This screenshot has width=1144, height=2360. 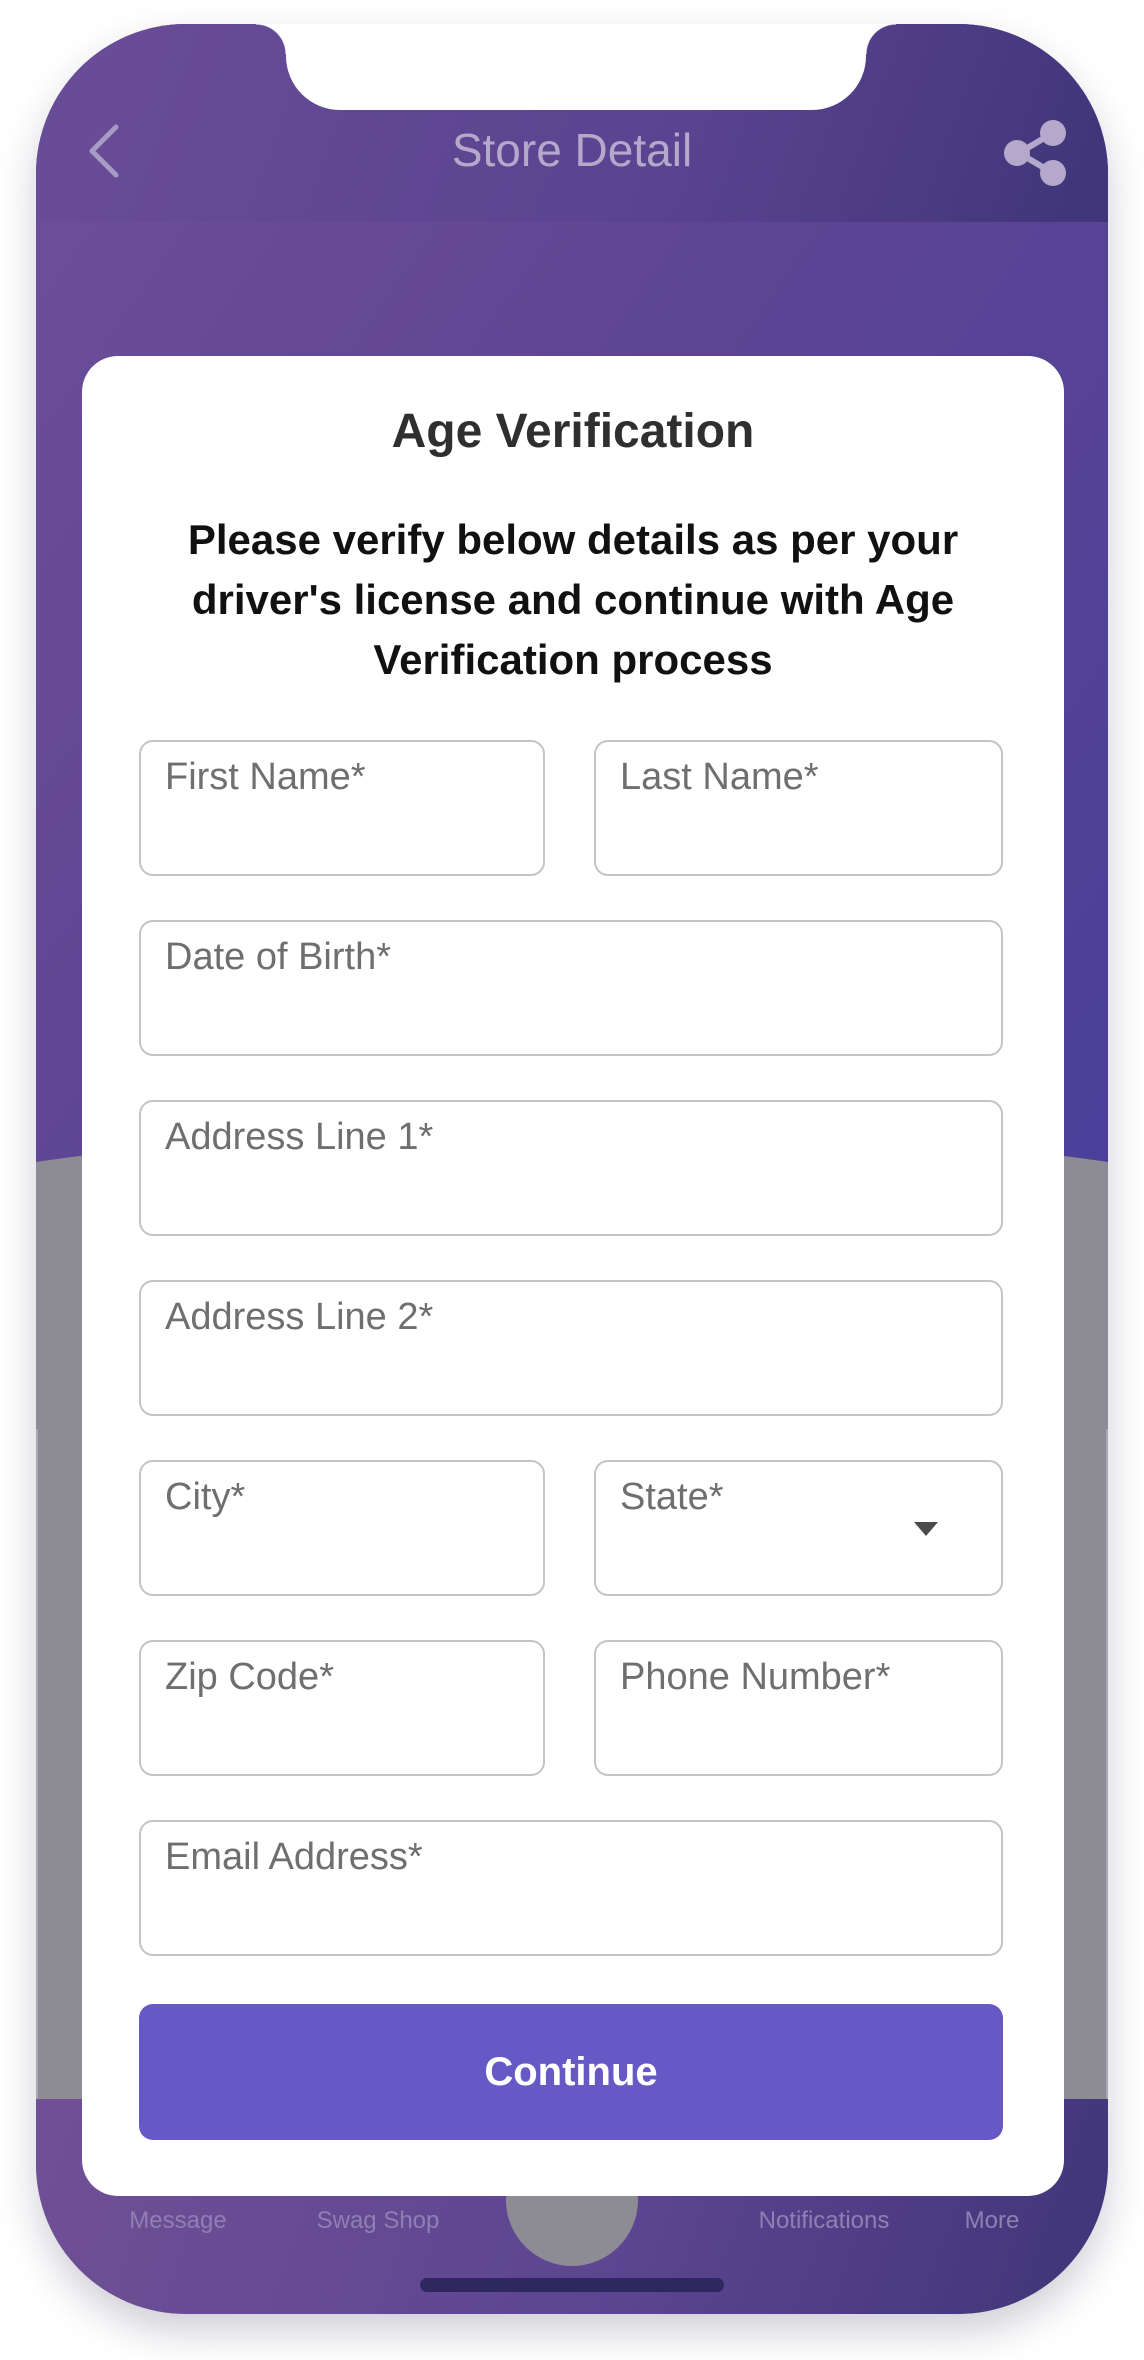 What do you see at coordinates (265, 777) in the screenshot?
I see `first-name-placeholder: First Name*` at bounding box center [265, 777].